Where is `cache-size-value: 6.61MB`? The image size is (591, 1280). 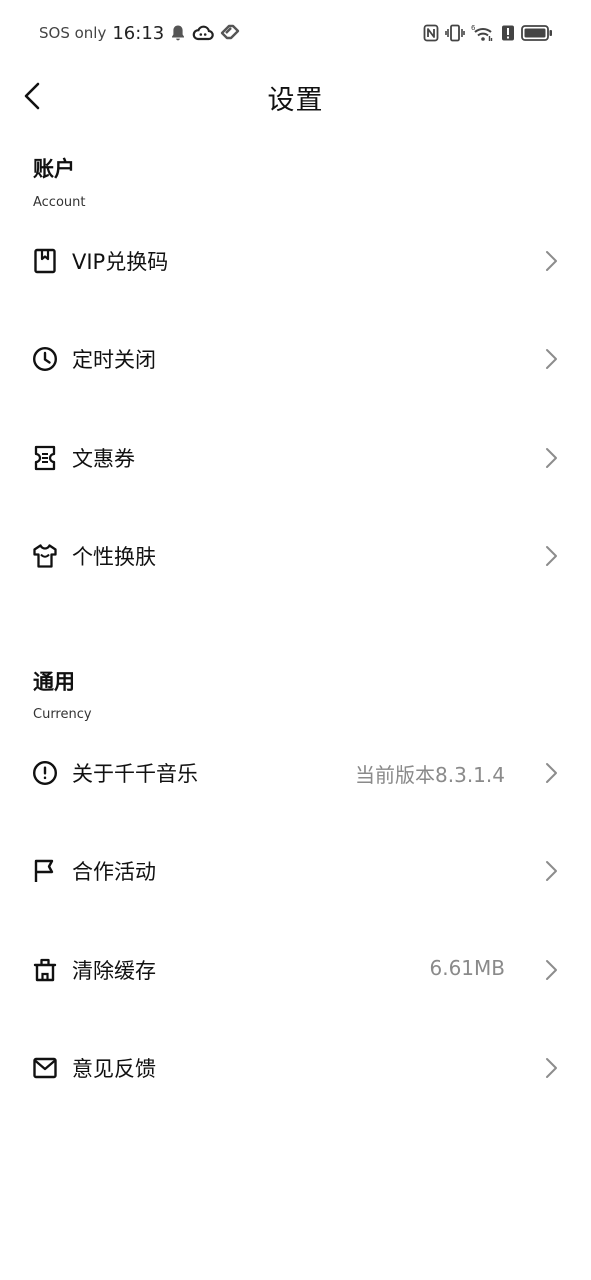 cache-size-value: 6.61MB is located at coordinates (467, 968).